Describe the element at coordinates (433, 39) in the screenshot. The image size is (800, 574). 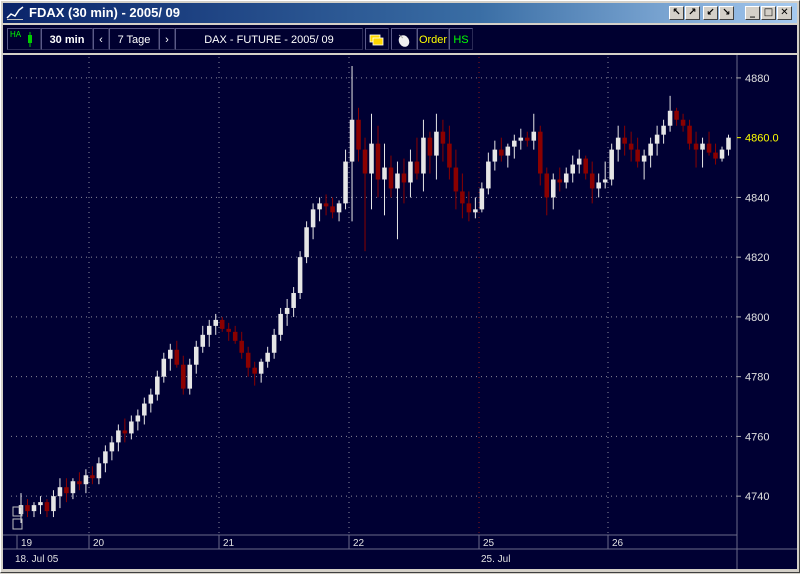
I see `order-button: Order` at that location.